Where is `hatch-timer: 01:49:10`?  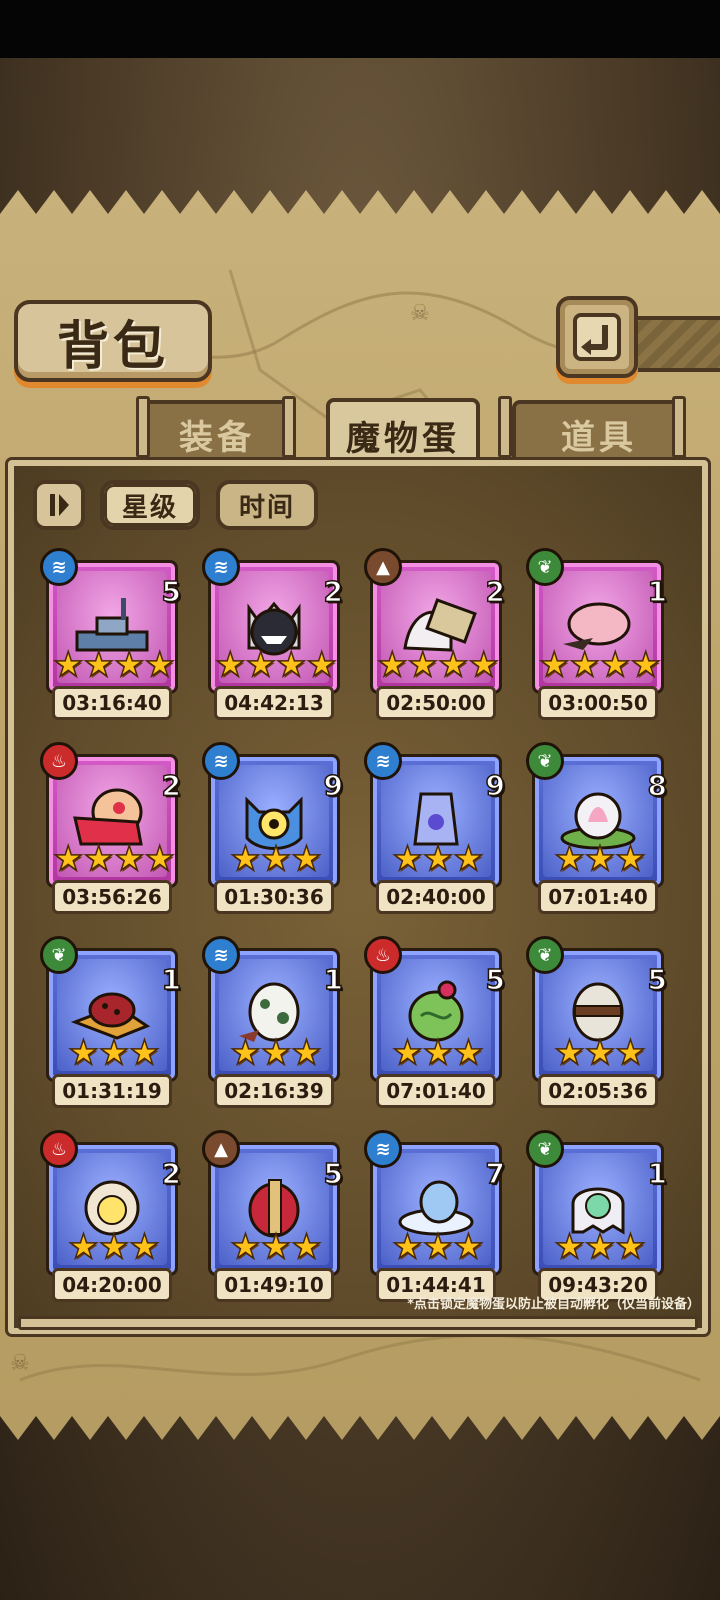 hatch-timer: 01:49:10 is located at coordinates (274, 1285).